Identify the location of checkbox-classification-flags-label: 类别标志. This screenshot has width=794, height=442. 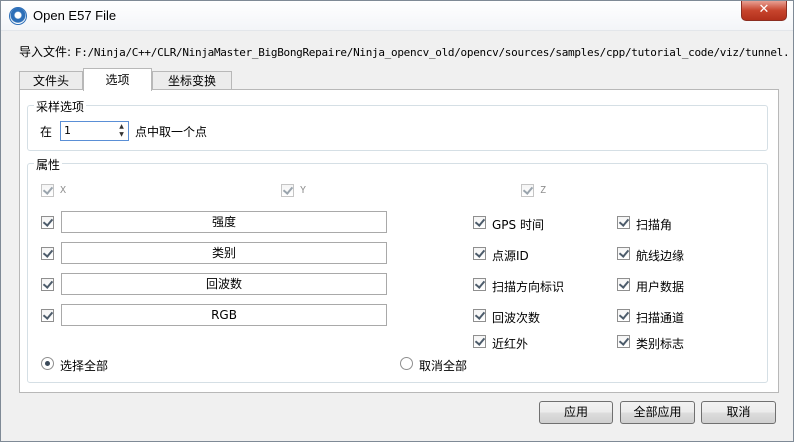
(660, 344).